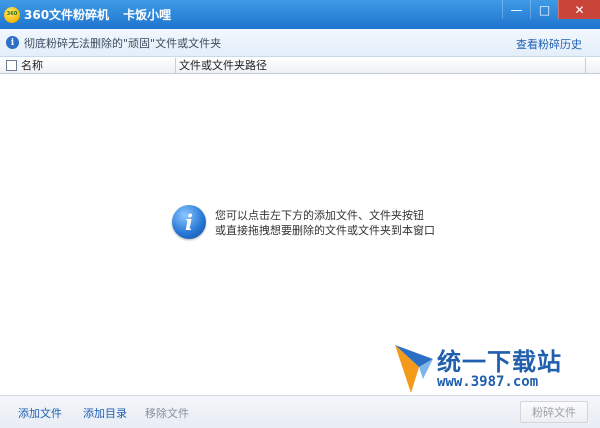 The image size is (600, 428). What do you see at coordinates (554, 412) in the screenshot?
I see `shred-files-button: 粉碎文件` at bounding box center [554, 412].